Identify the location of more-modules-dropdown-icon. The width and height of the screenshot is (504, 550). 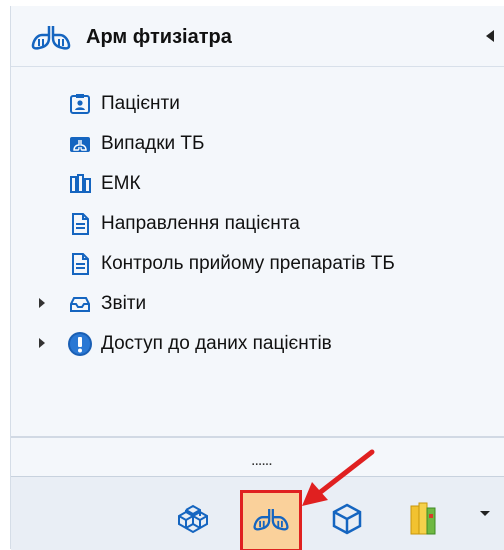
(485, 513).